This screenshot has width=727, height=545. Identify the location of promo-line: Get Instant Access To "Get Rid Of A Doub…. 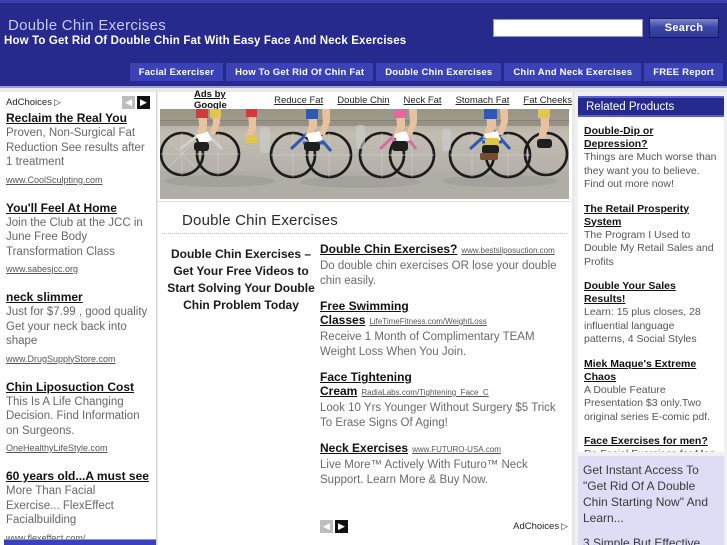
(651, 494).